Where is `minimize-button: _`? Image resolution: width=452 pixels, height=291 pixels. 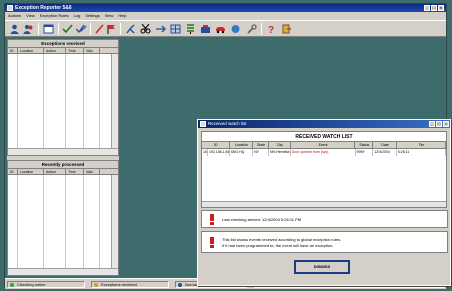
minimize-button: _ is located at coordinates (427, 8).